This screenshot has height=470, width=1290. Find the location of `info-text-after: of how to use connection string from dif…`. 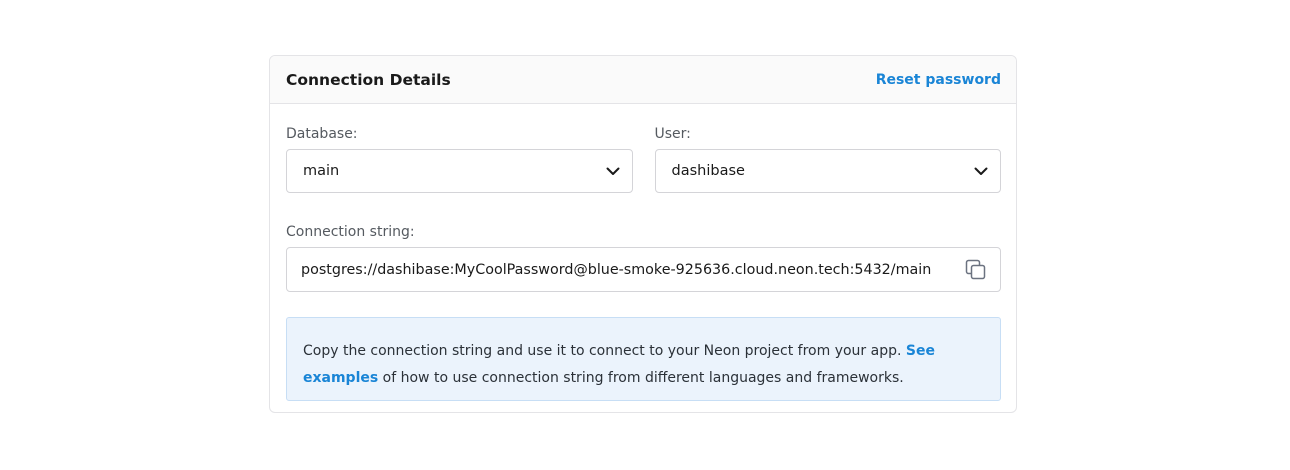

info-text-after: of how to use connection string from dif… is located at coordinates (643, 378).